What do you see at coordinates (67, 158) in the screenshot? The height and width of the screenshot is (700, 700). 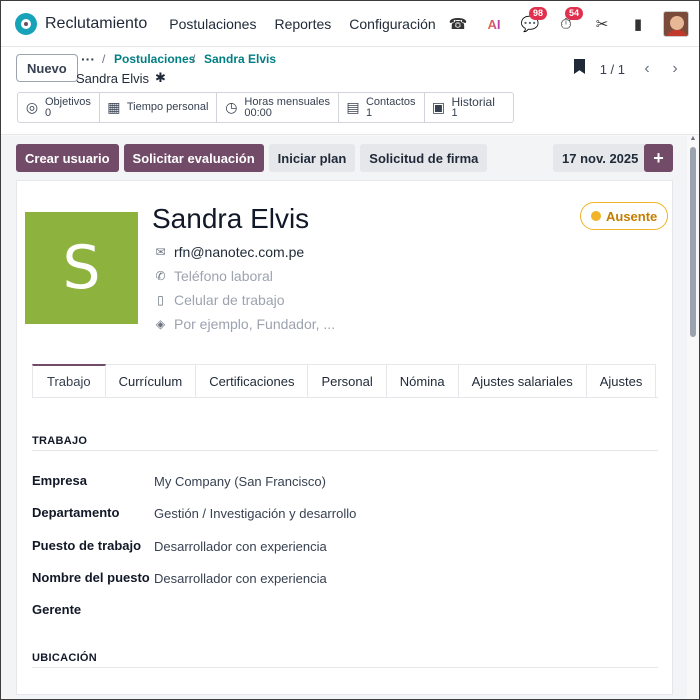 I see `create-user-button: Crear usuario` at bounding box center [67, 158].